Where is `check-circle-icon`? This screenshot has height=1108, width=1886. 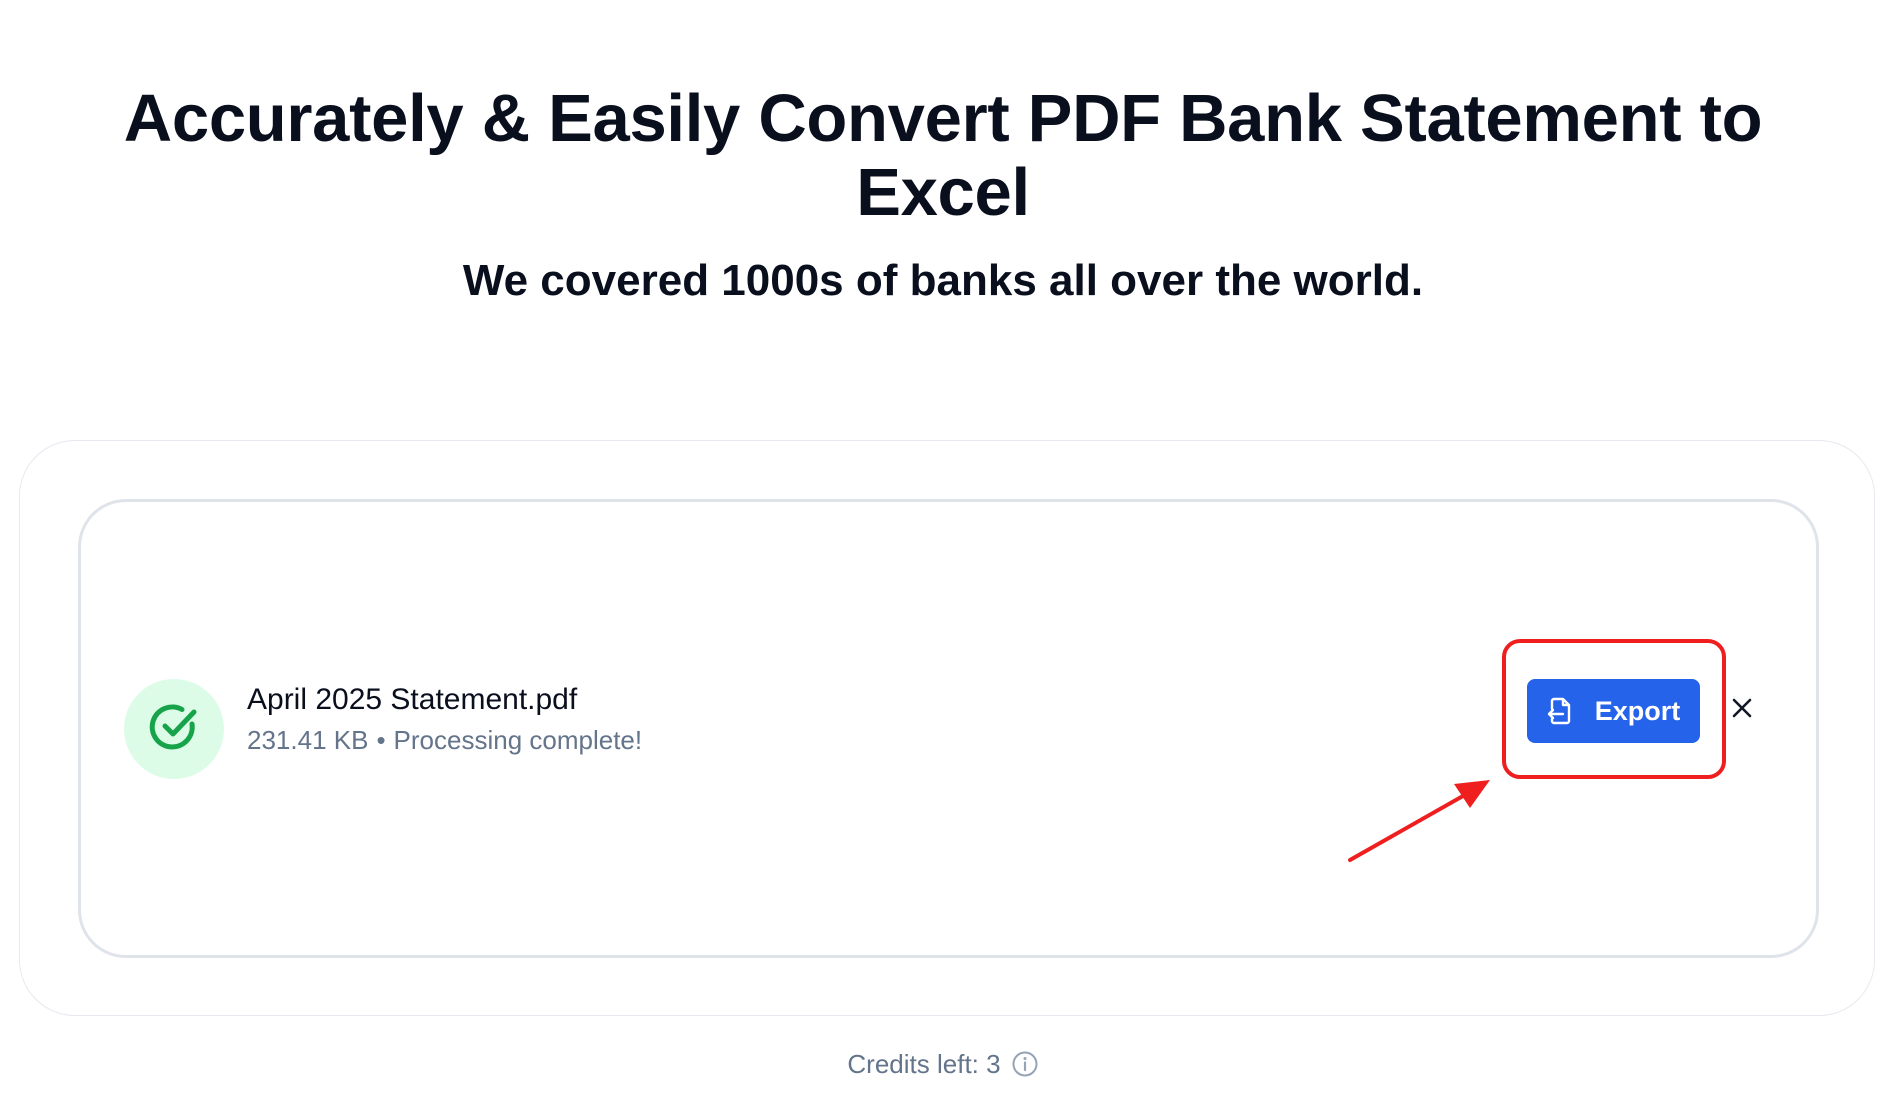 check-circle-icon is located at coordinates (174, 729).